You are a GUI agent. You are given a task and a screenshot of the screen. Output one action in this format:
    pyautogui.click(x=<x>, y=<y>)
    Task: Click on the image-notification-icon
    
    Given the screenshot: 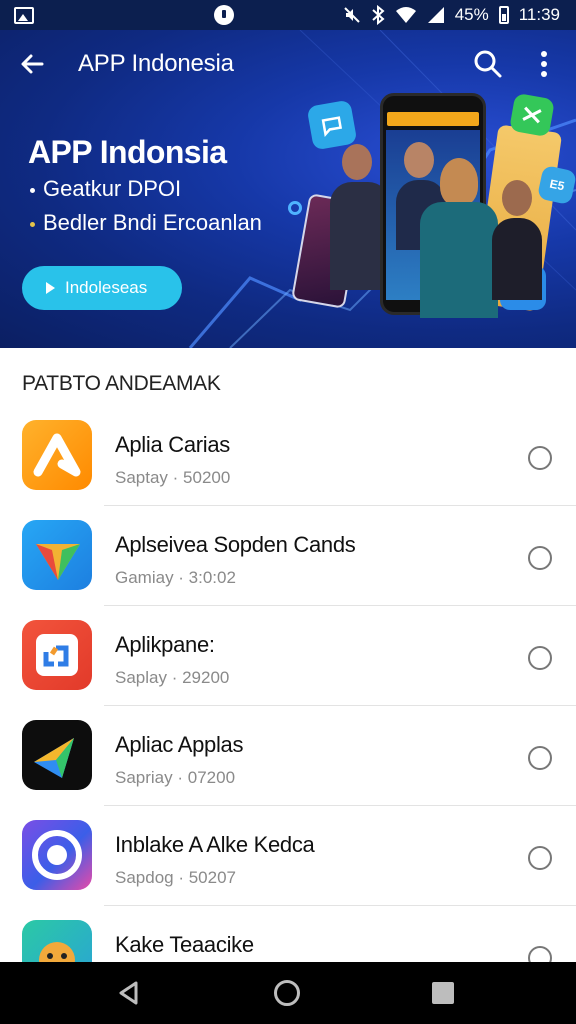 What is the action you would take?
    pyautogui.click(x=24, y=15)
    